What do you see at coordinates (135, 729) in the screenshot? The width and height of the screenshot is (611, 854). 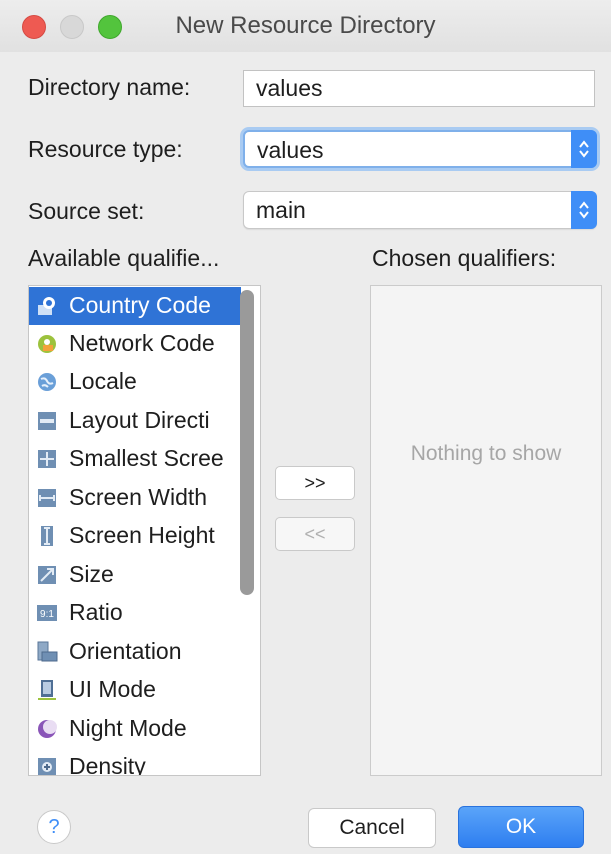 I see `qualifier-item-night-mode: Night Mode` at bounding box center [135, 729].